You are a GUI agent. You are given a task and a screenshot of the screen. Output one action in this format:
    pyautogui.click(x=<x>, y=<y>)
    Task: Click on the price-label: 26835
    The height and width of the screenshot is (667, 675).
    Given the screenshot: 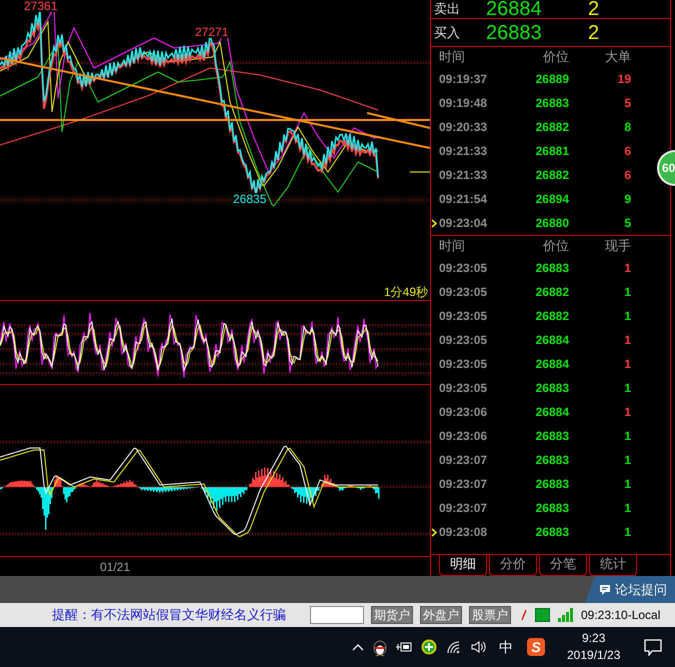 What is the action you would take?
    pyautogui.click(x=249, y=199)
    